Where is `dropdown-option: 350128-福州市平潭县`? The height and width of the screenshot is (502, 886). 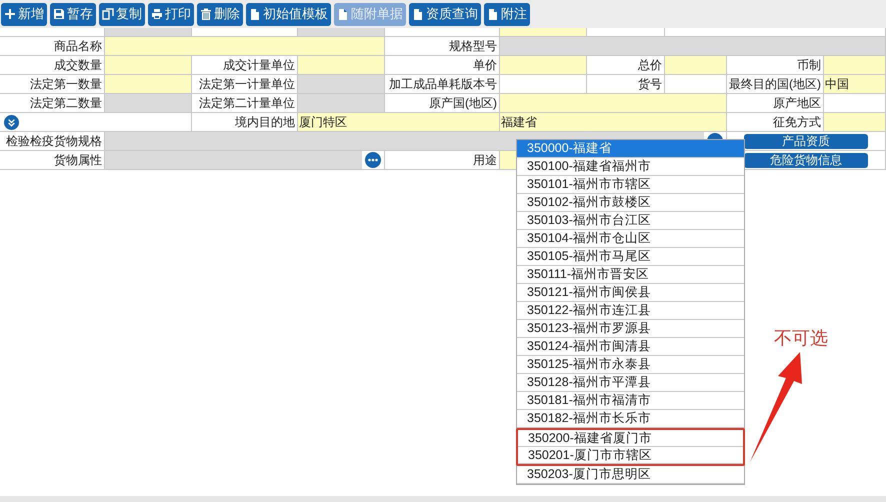 dropdown-option: 350128-福州市平潭县 is located at coordinates (630, 383).